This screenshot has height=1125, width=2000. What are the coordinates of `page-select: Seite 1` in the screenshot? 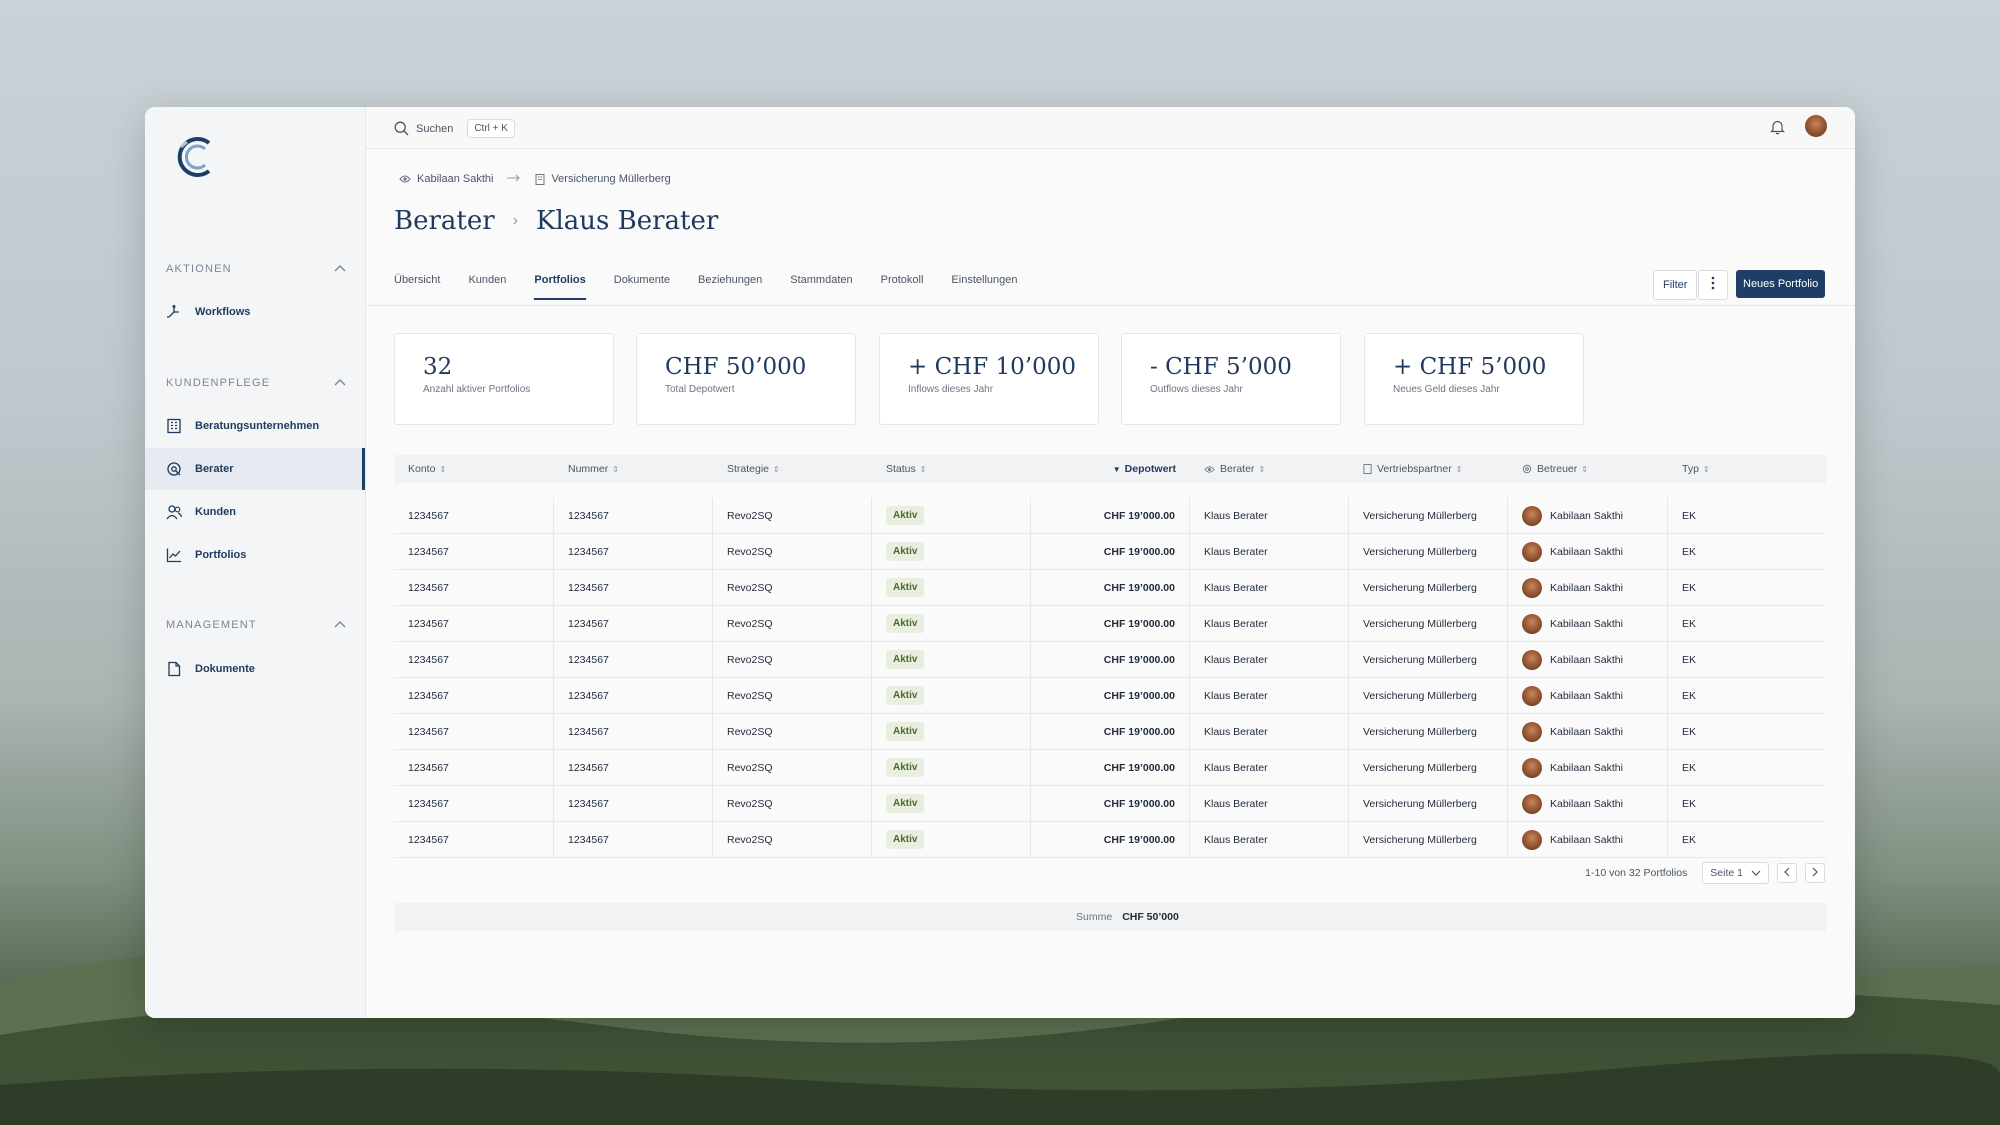 It's located at (1735, 873).